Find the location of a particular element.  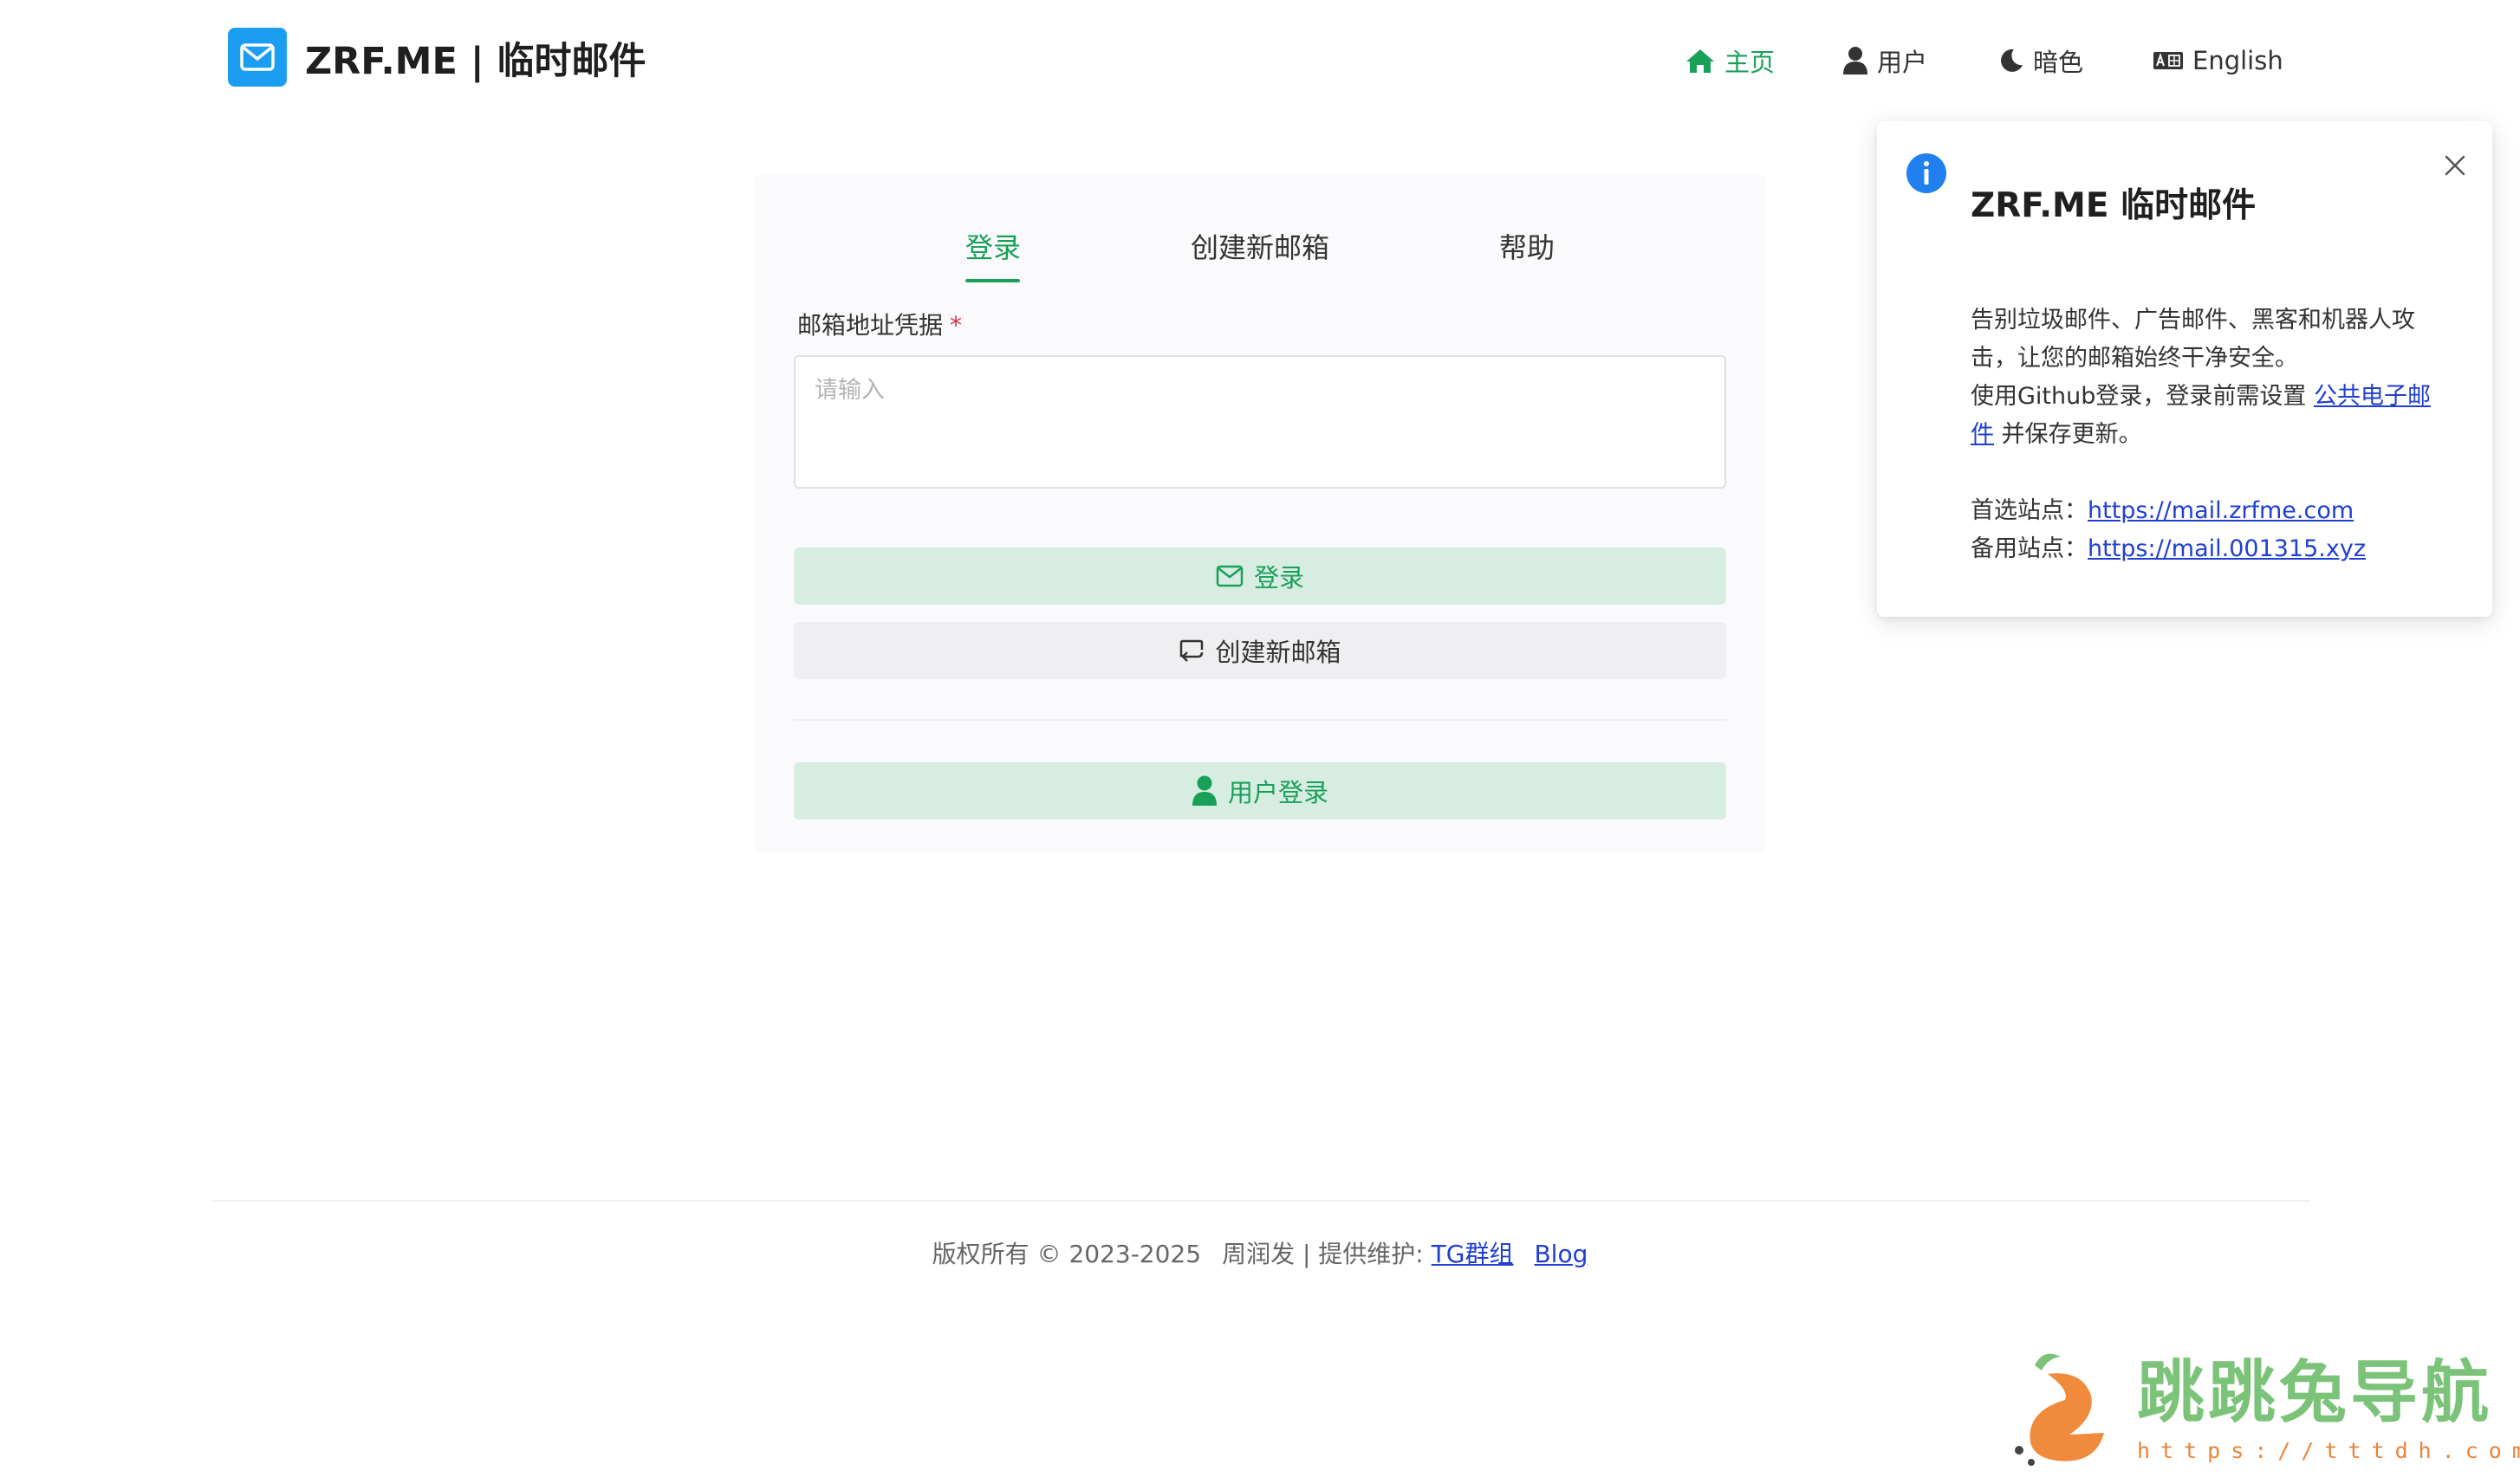

footer-copyright: 版权所有 © 2023-2025 is located at coordinates (1067, 1254).